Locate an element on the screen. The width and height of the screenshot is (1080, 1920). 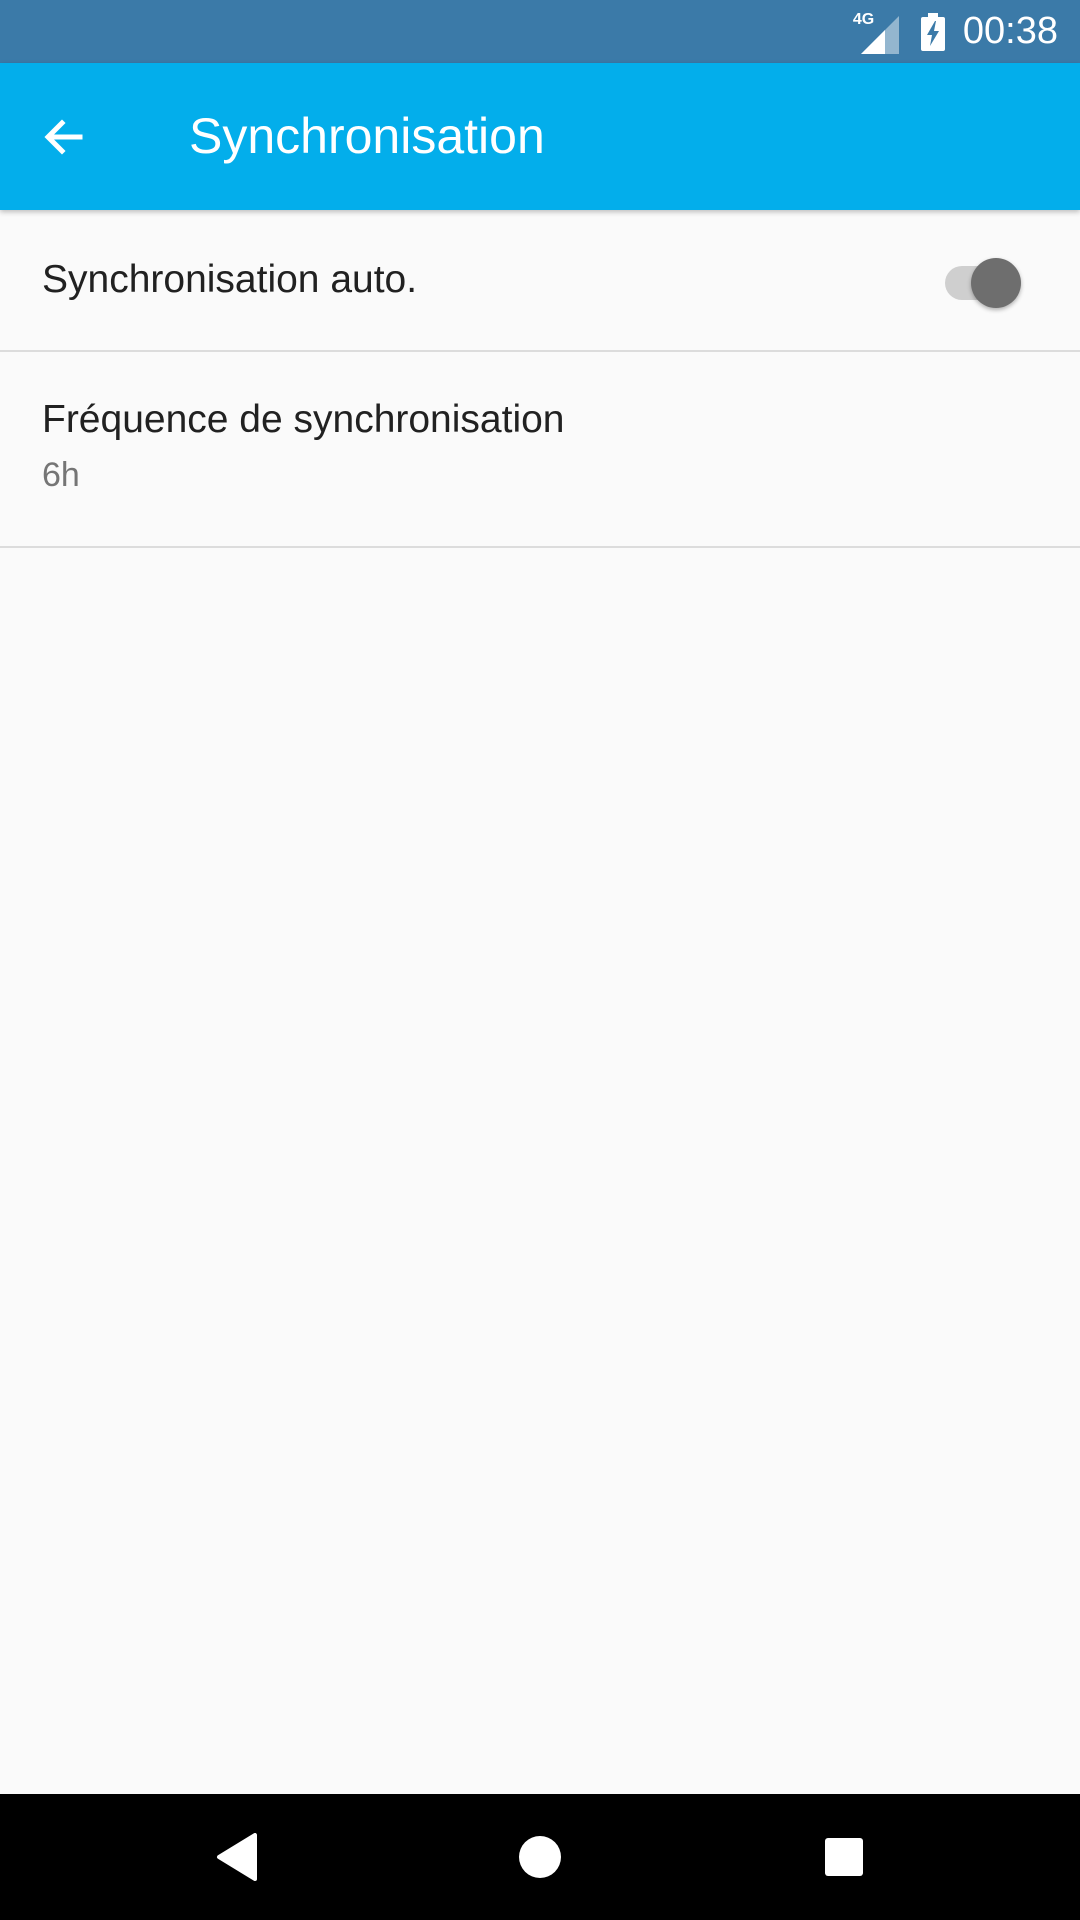
sync-frequency-value: 6h is located at coordinates (61, 475).